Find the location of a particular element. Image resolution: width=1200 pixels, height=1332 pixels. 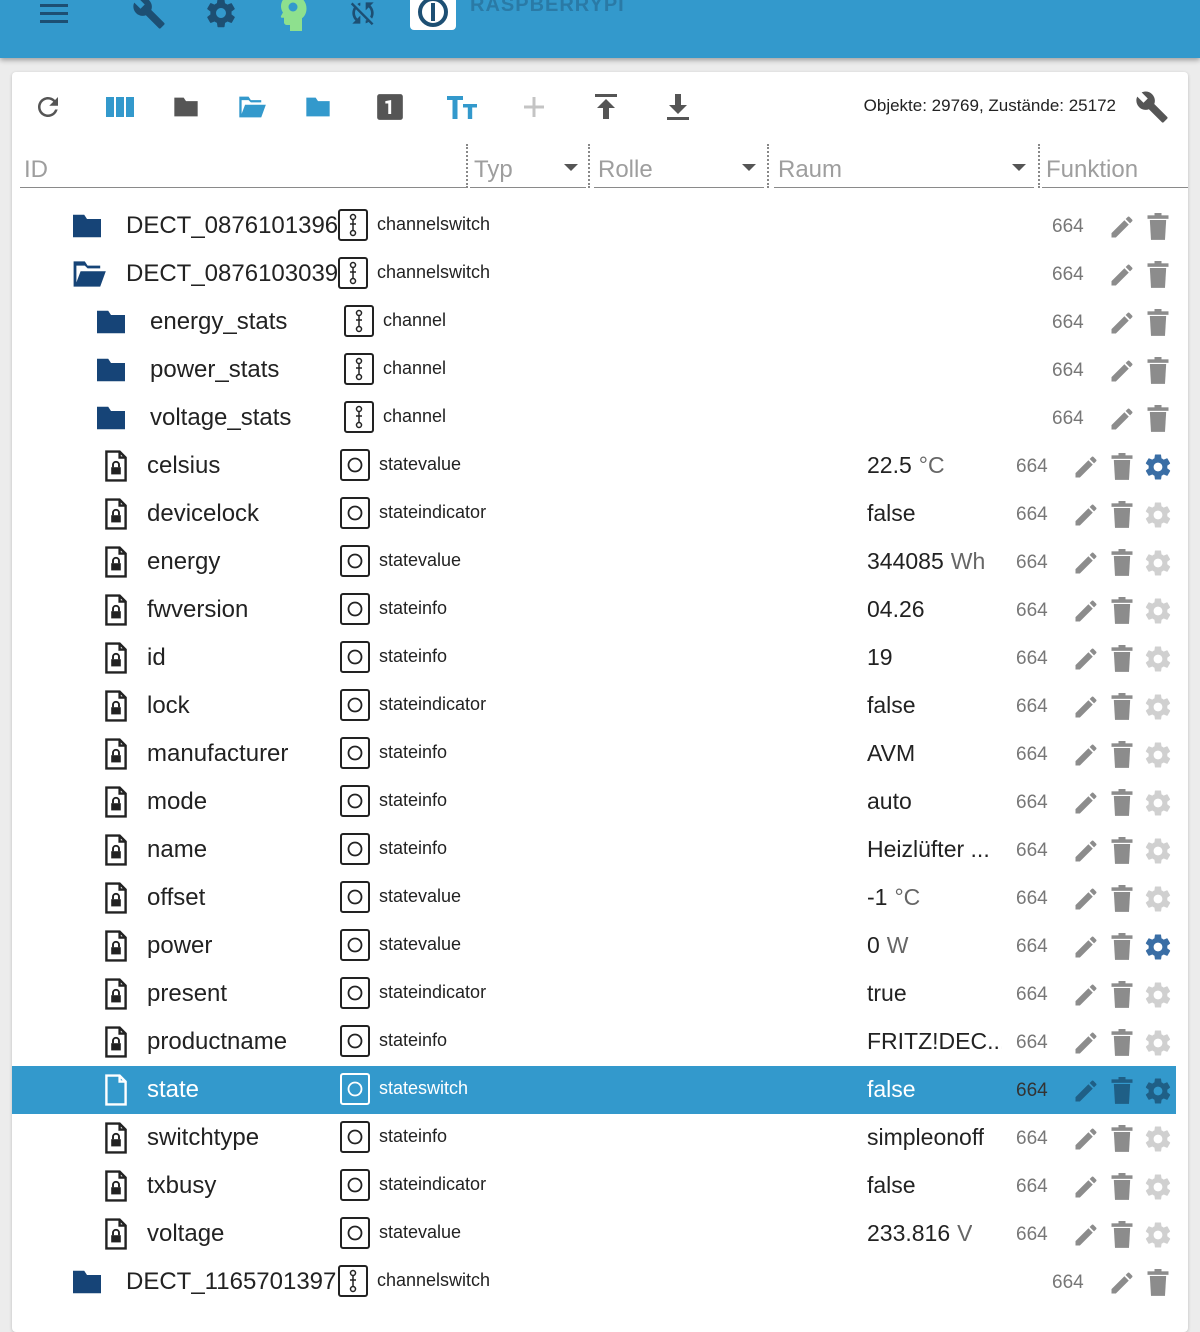

number-one-icon is located at coordinates (390, 107).